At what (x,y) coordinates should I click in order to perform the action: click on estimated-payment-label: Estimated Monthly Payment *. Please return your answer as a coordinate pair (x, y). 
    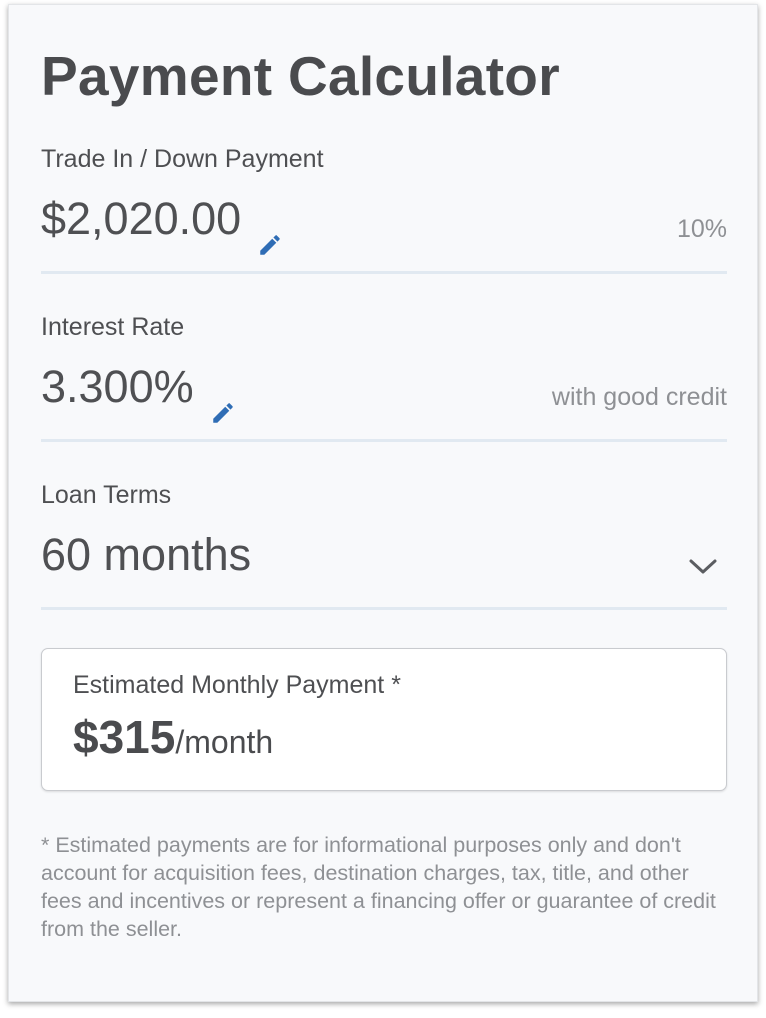
    Looking at the image, I should click on (237, 685).